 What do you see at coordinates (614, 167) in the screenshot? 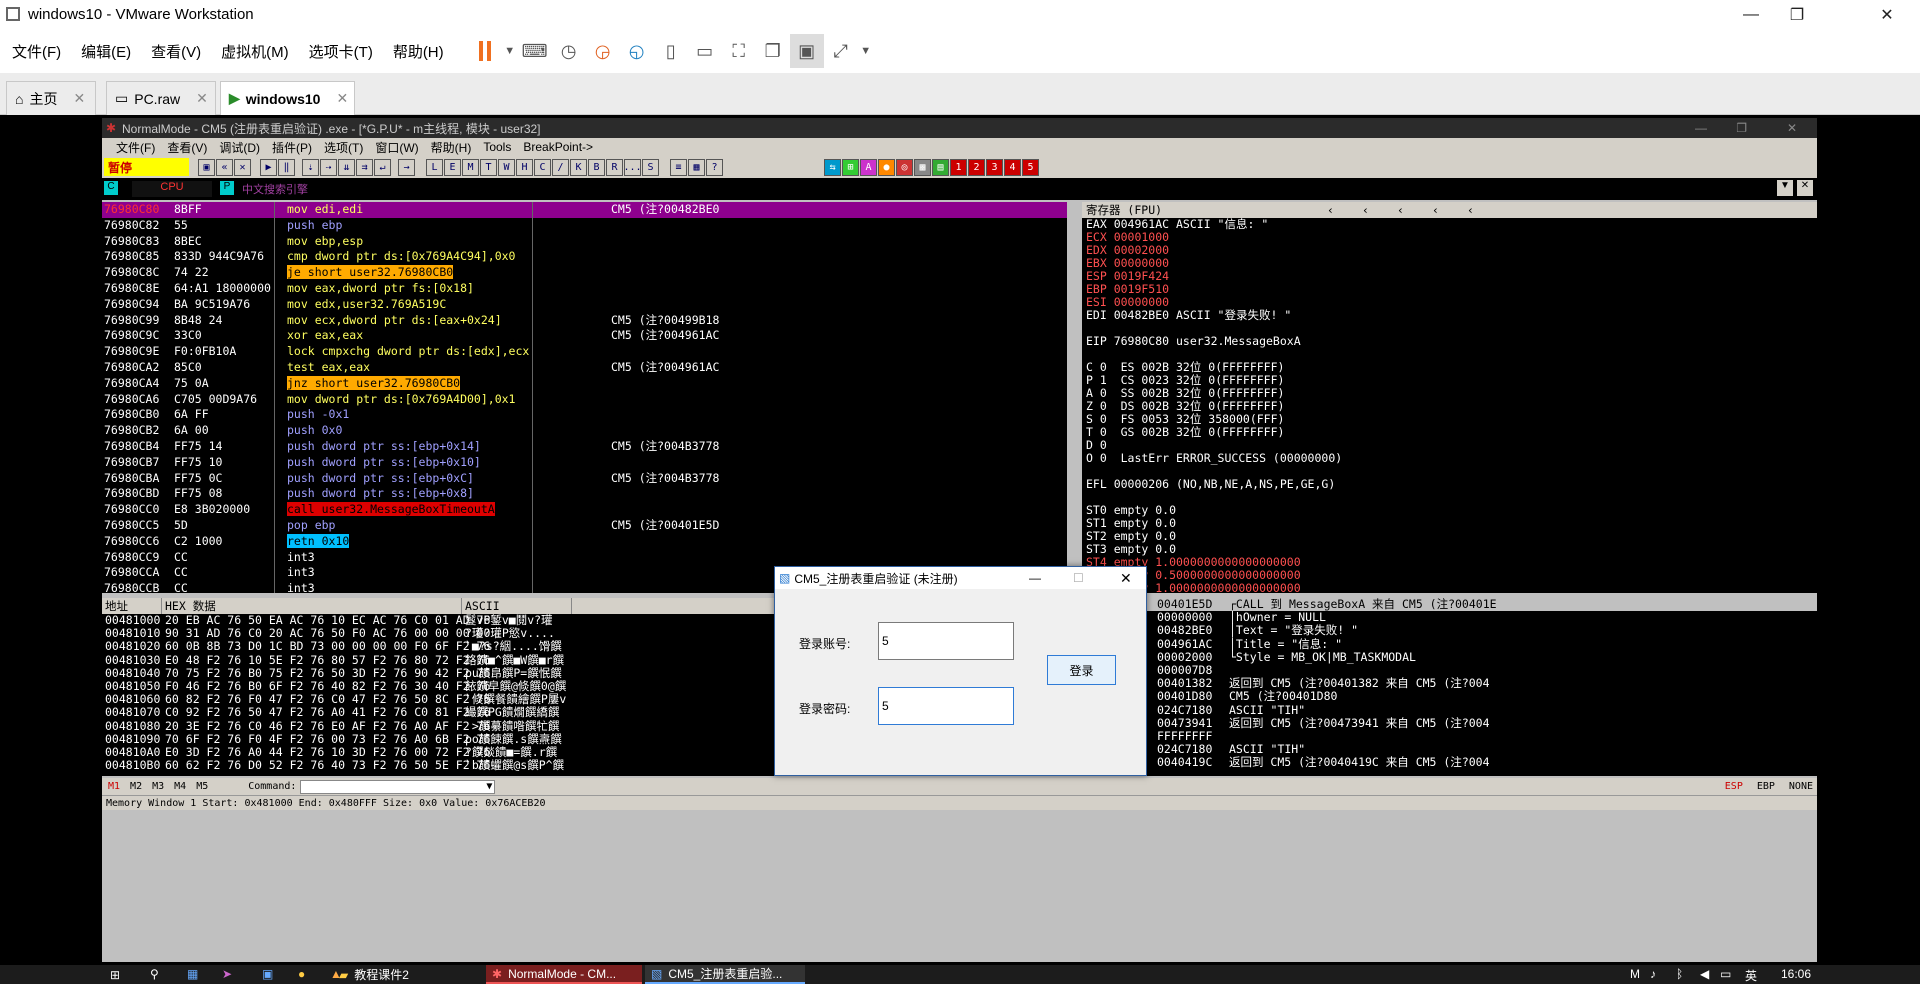
I see `references-button: R` at bounding box center [614, 167].